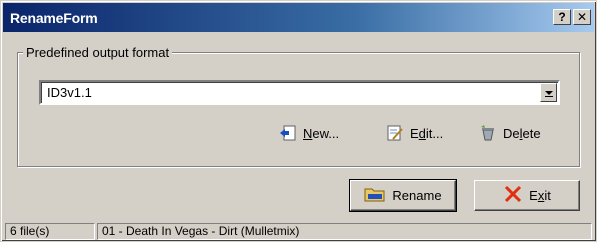 Image resolution: width=597 pixels, height=242 pixels. I want to click on rename-icon, so click(375, 195).